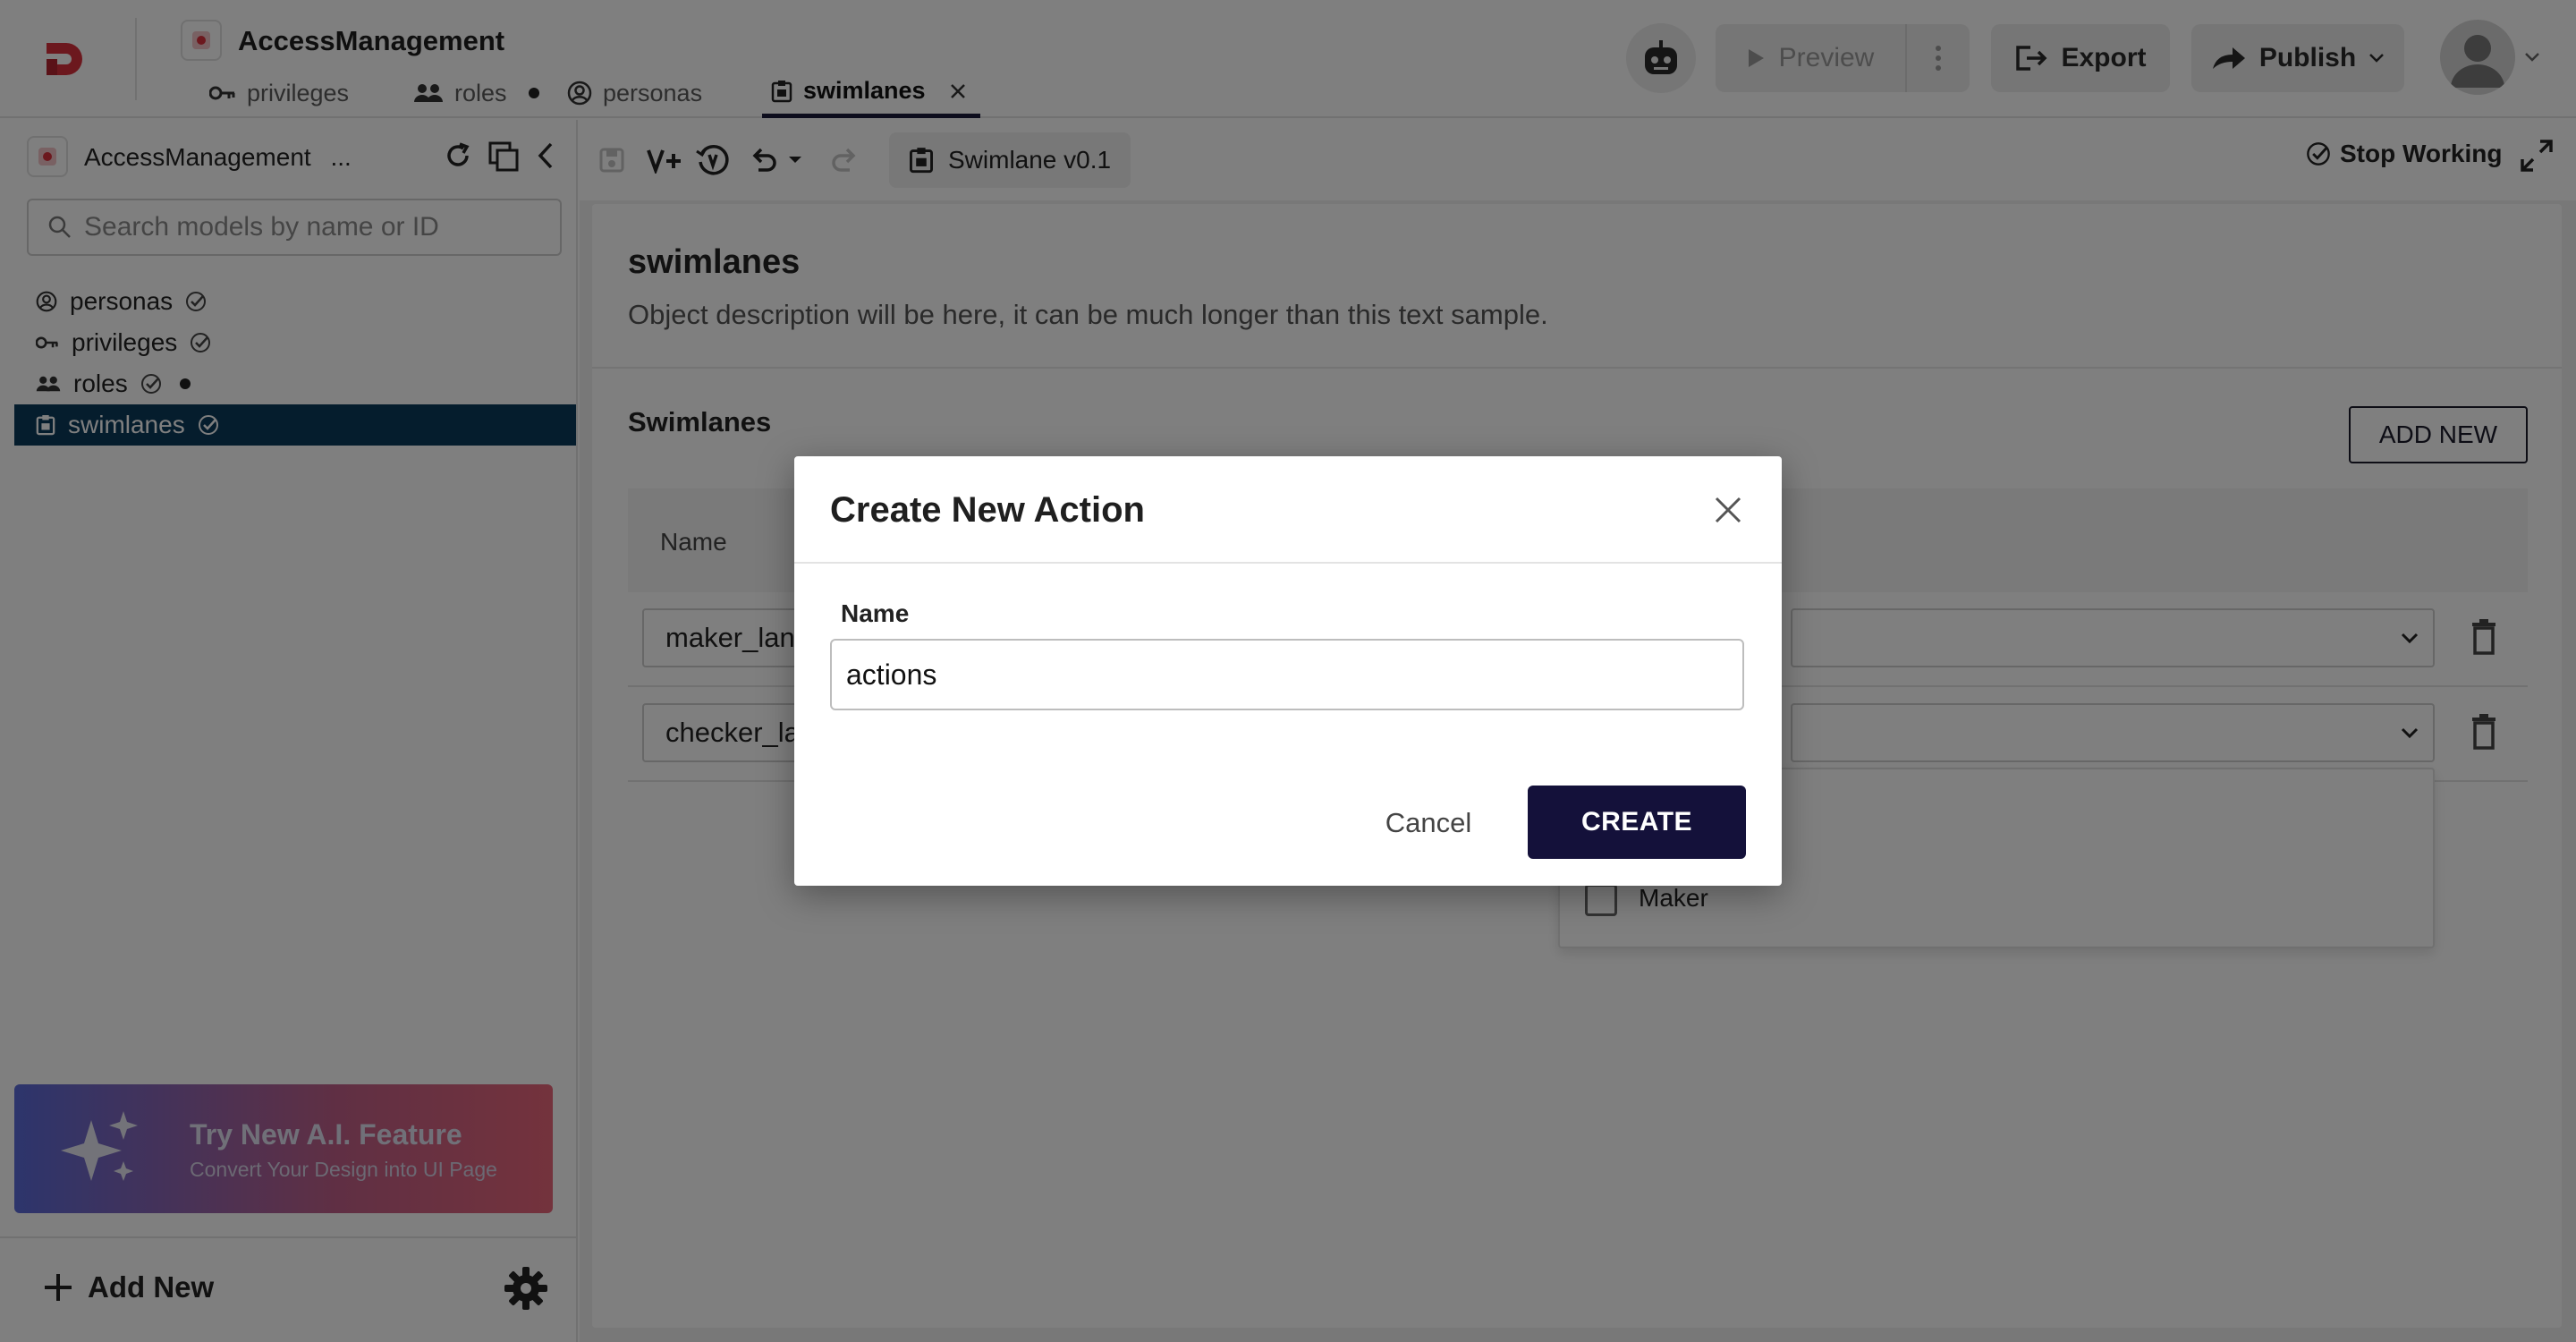  I want to click on create-action-dialog: Create New Action Name Cancel CREATE, so click(1288, 671).